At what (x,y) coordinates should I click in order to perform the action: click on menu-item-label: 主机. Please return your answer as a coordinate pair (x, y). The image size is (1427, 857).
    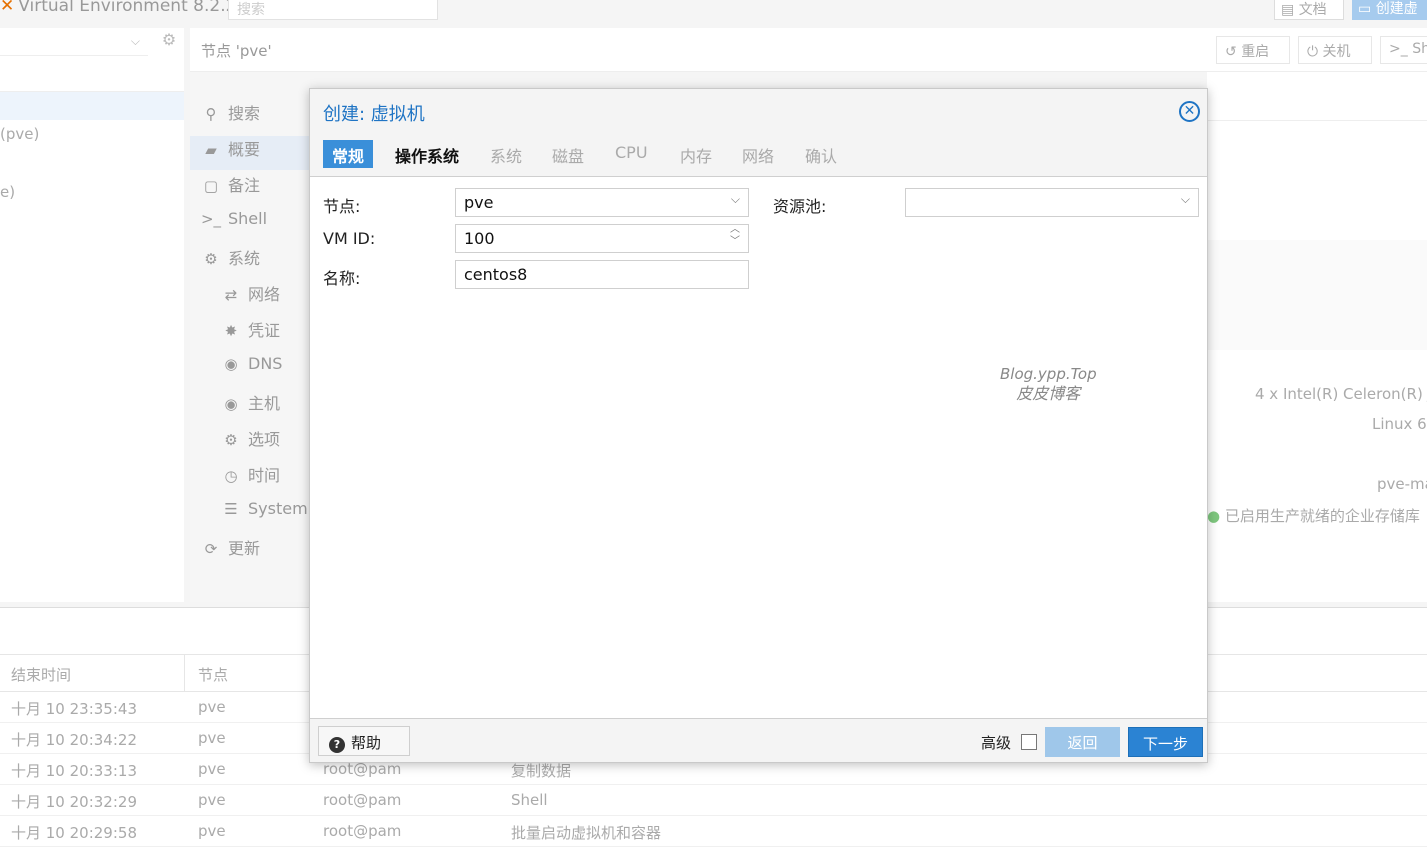
    Looking at the image, I should click on (264, 403).